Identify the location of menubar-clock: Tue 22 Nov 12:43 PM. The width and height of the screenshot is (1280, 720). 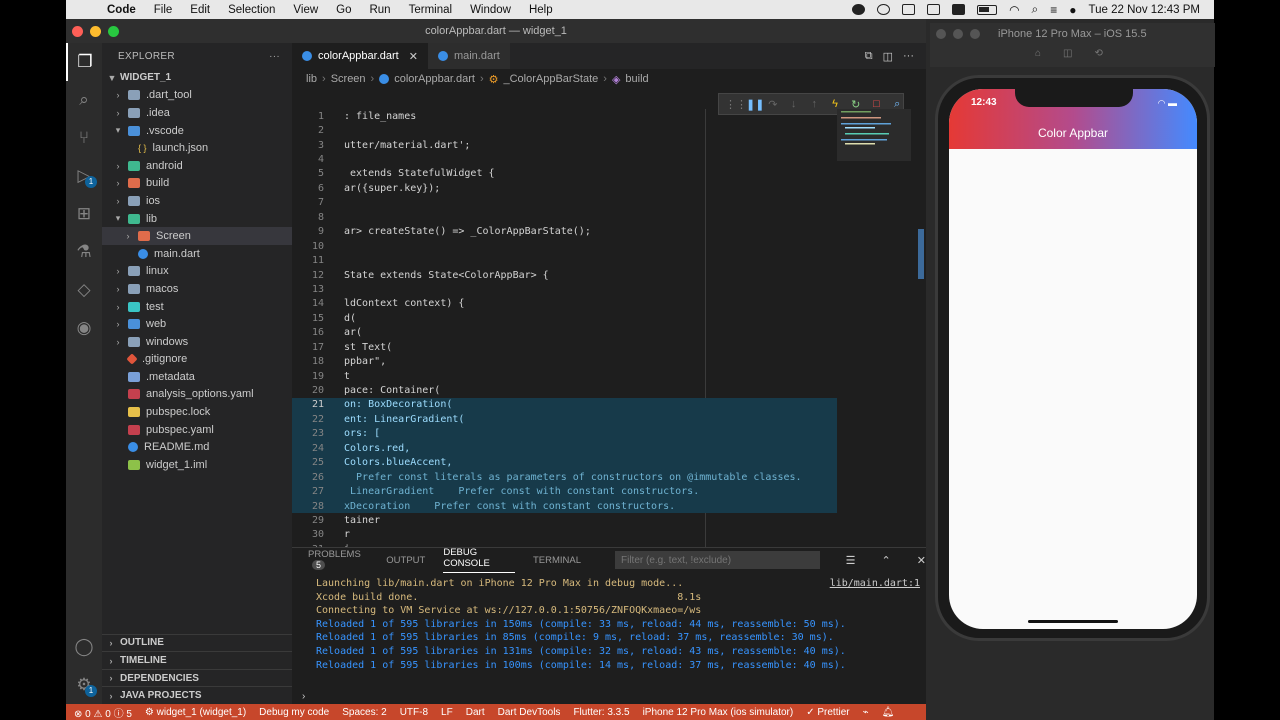
(1144, 10).